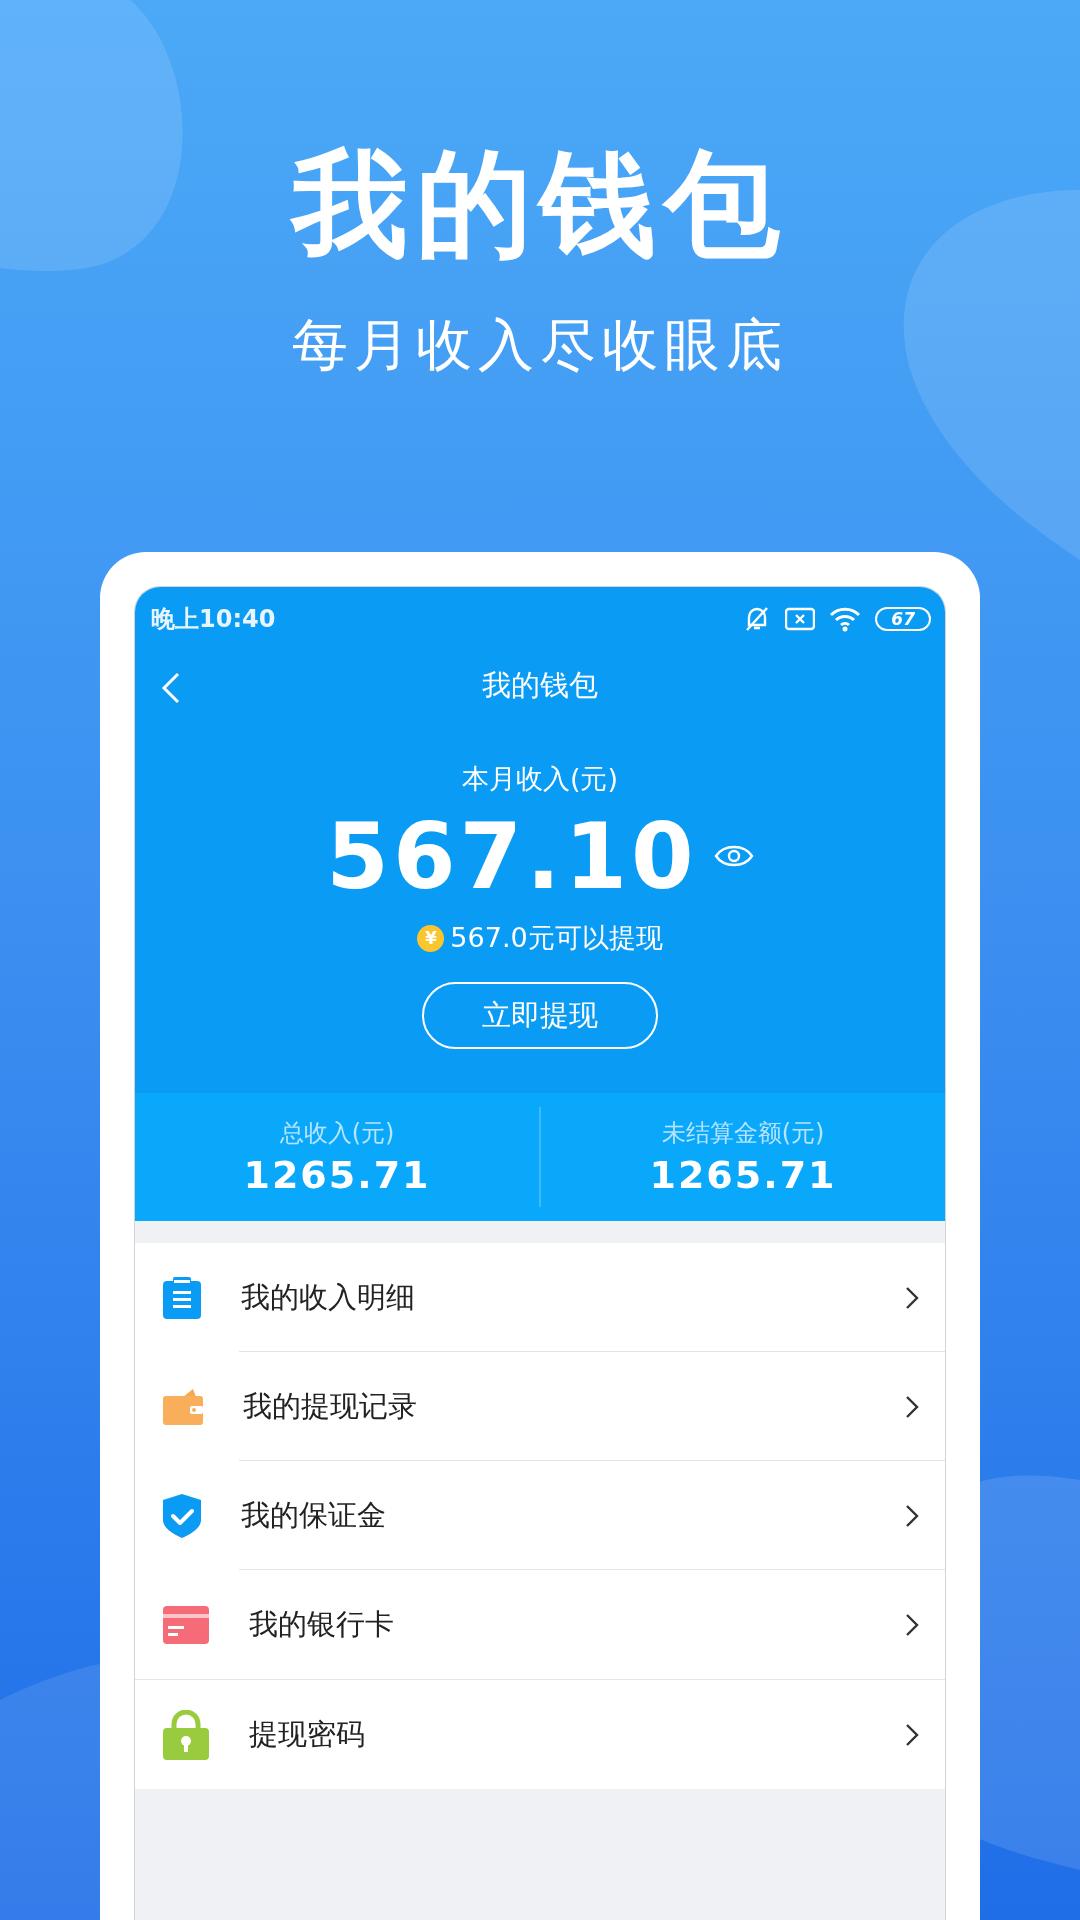 The height and width of the screenshot is (1920, 1080). What do you see at coordinates (540, 1298) in the screenshot?
I see `menu-item: 我的收入明细` at bounding box center [540, 1298].